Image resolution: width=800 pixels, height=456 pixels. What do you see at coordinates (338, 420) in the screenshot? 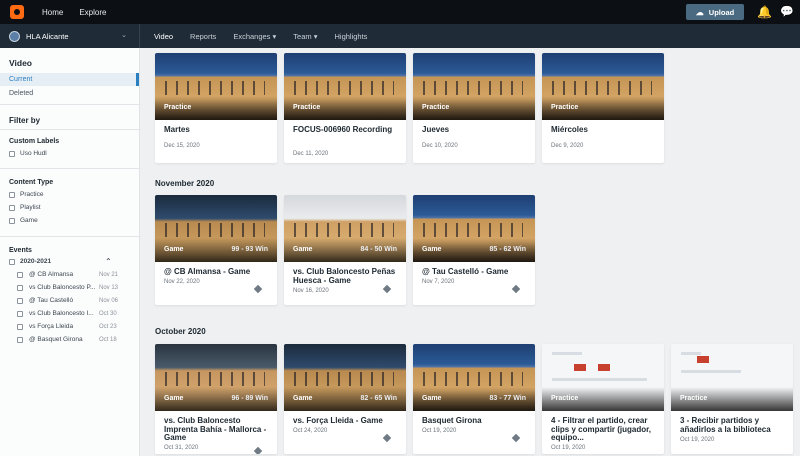
I see `video-title: vs. Força Lleida - Game` at bounding box center [338, 420].